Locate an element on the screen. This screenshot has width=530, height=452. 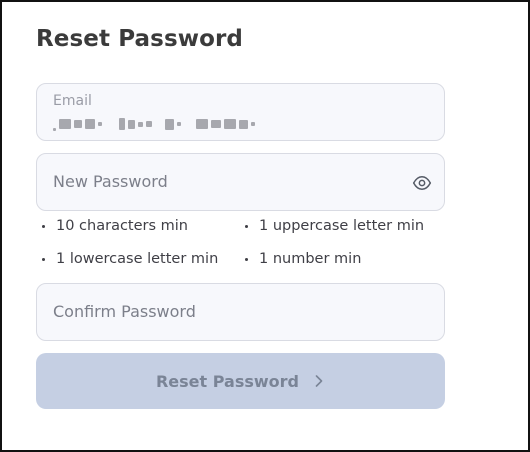
requirement-label: 1 uppercase letter min is located at coordinates (342, 226).